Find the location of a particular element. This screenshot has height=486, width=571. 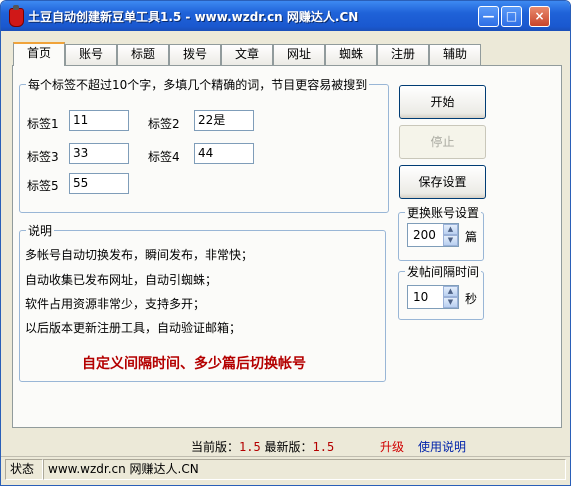

description-line: 自动收集已发布网址，自动引蜘蛛； is located at coordinates (121, 280).